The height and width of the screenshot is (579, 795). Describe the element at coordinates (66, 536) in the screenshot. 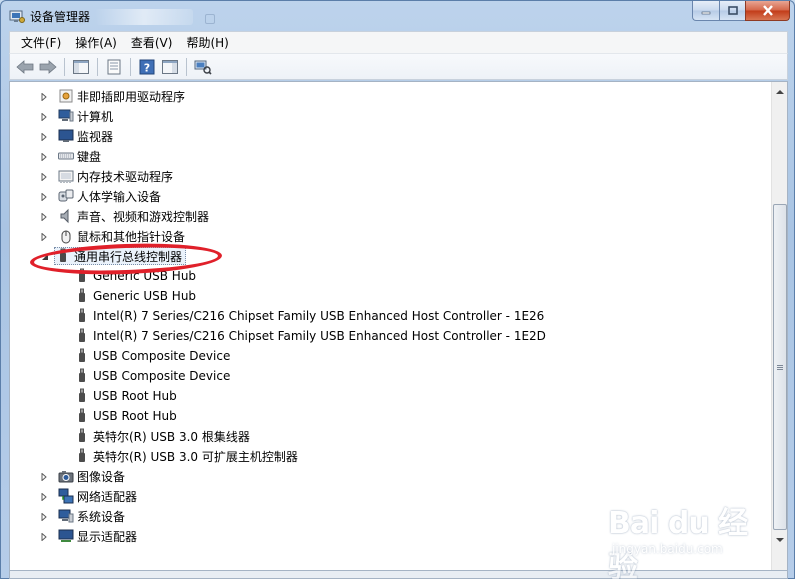

I see `display-icon` at that location.